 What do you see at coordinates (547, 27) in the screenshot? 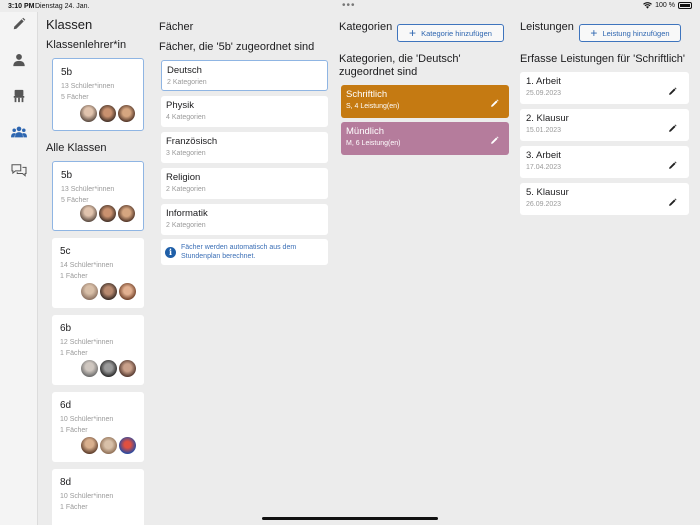
I see `leistungen-title: Leistungen` at bounding box center [547, 27].